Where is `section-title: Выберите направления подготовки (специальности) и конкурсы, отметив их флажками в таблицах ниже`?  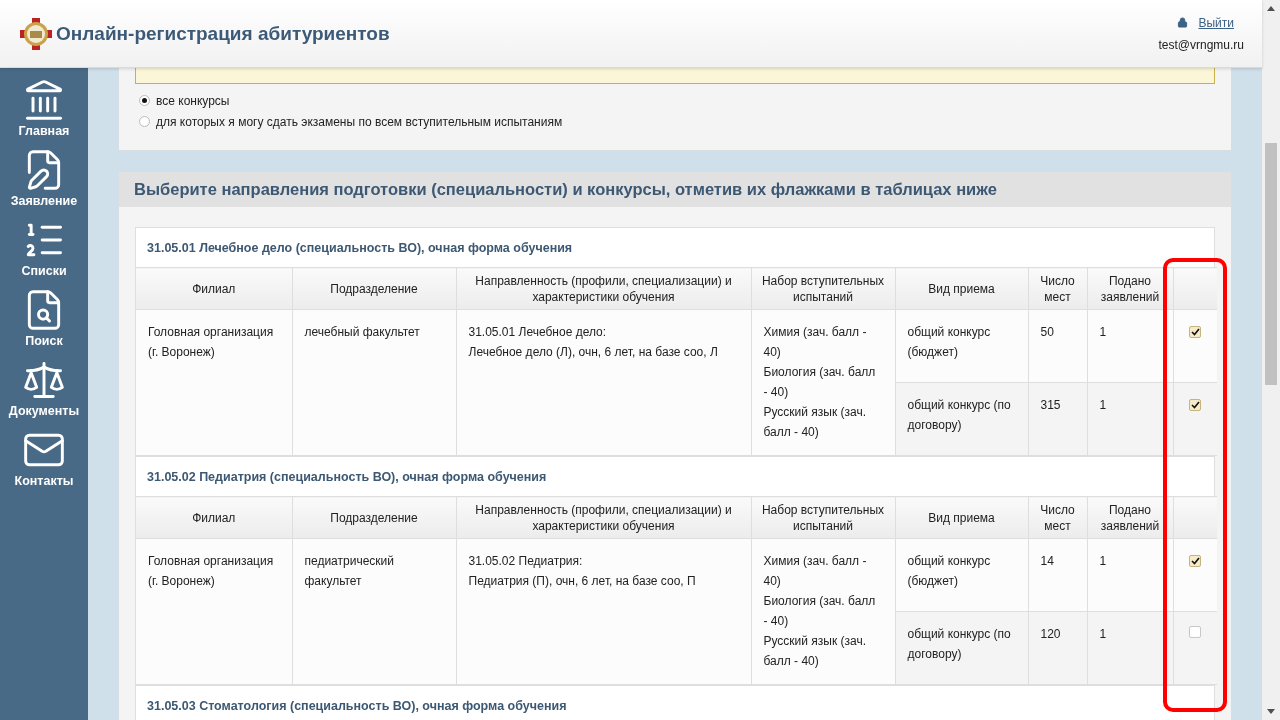 section-title: Выберите направления подготовки (специальности) и конкурсы, отметив их флажками в таблицах ниже is located at coordinates (675, 189).